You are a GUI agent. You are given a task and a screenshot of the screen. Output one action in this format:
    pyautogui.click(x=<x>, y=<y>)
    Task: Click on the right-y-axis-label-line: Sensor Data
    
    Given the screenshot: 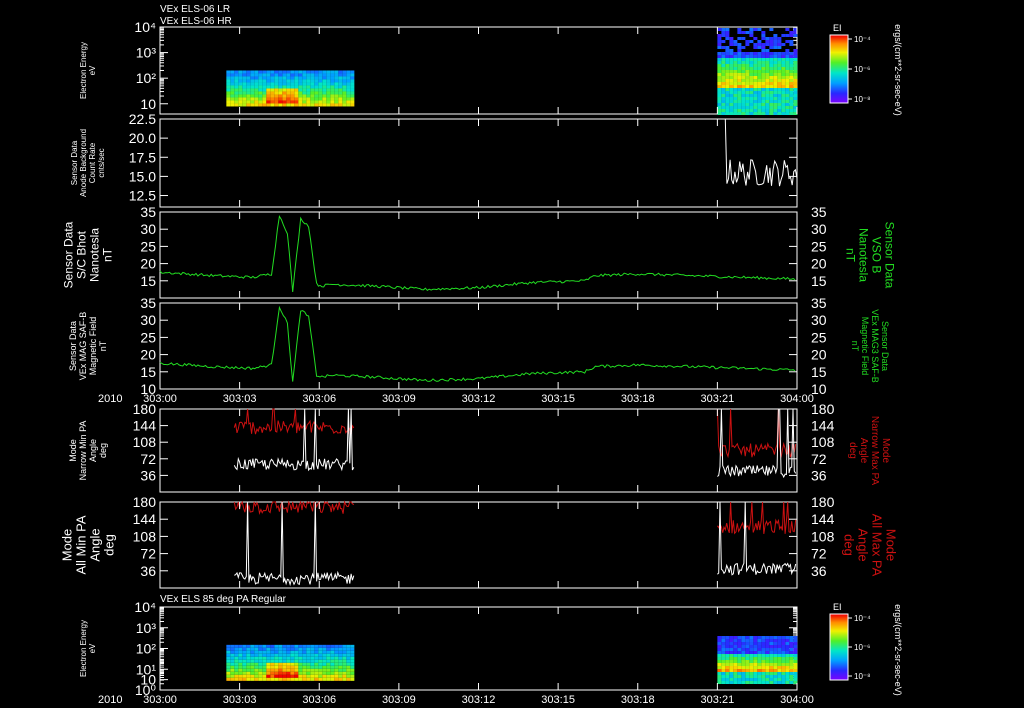 What is the action you would take?
    pyautogui.click(x=885, y=346)
    